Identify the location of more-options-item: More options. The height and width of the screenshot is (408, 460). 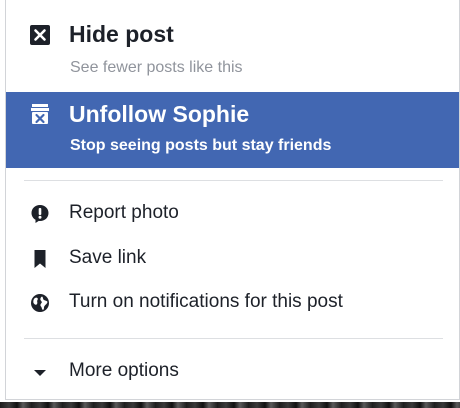
(232, 372).